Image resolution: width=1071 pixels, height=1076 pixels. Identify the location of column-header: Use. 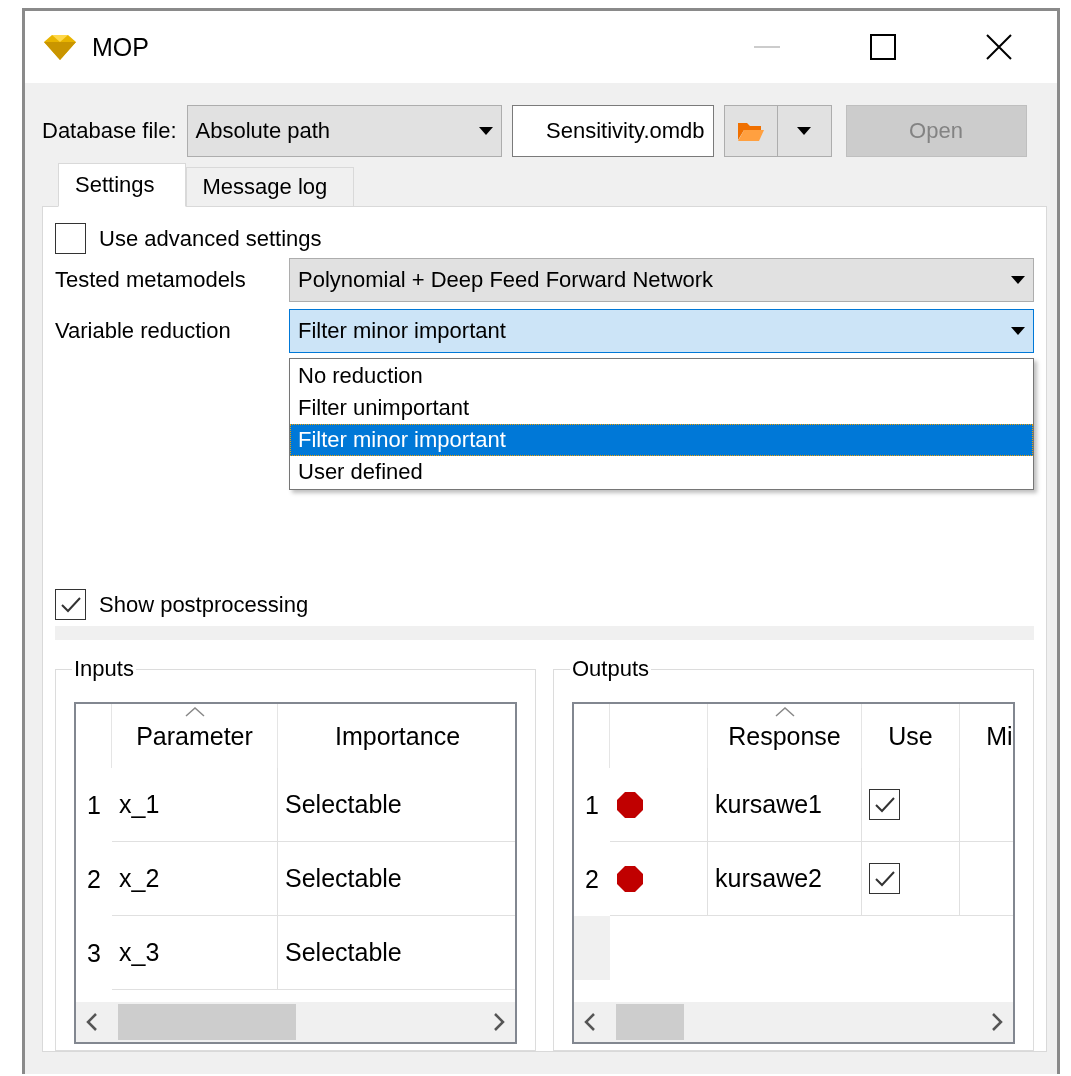
(911, 736).